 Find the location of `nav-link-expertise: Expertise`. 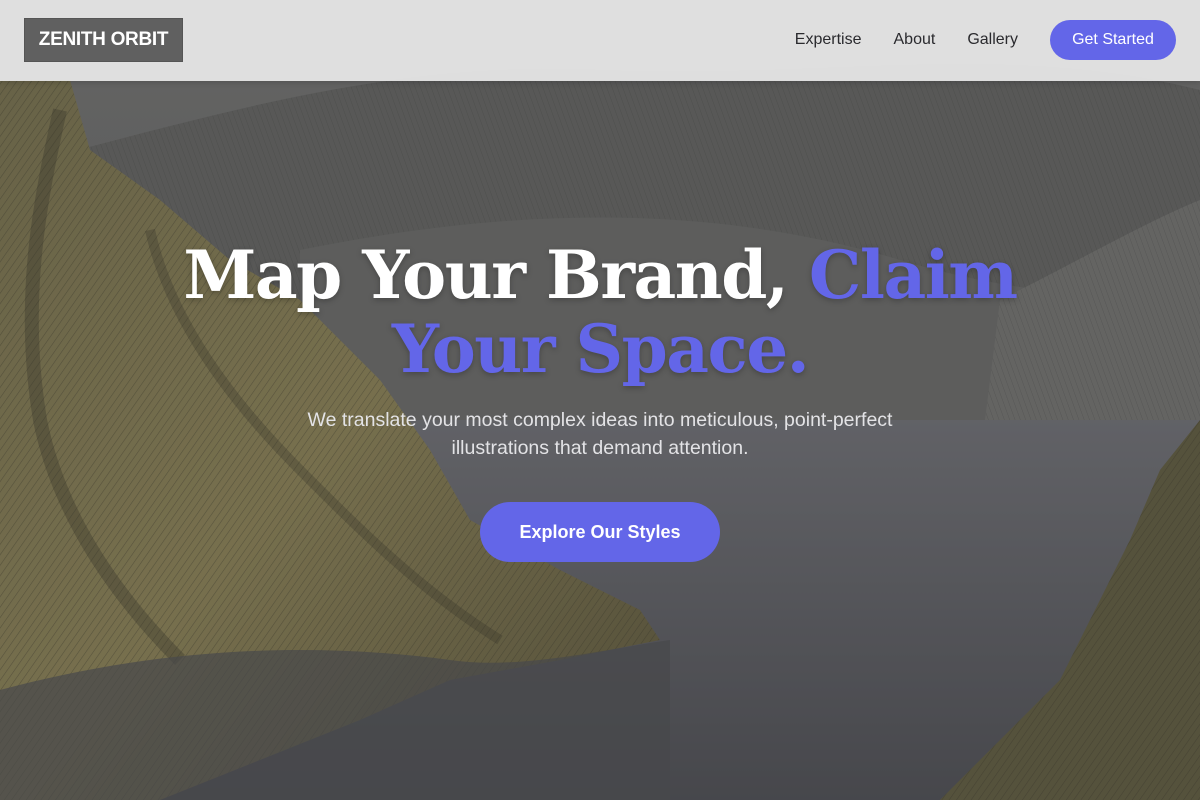

nav-link-expertise: Expertise is located at coordinates (828, 40).